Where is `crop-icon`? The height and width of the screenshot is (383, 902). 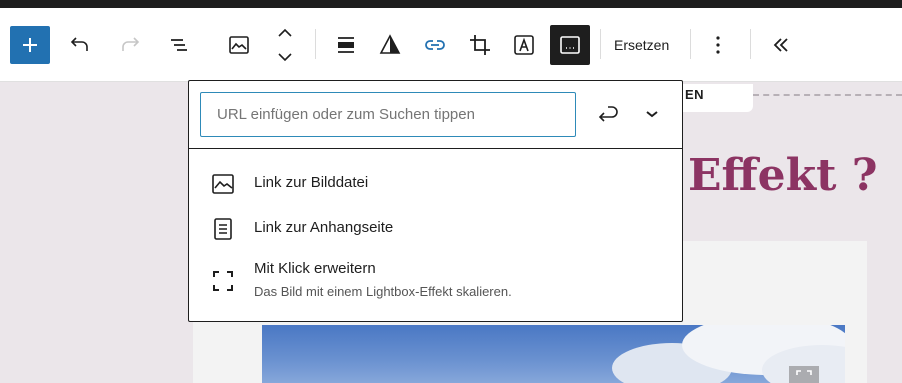 crop-icon is located at coordinates (480, 45).